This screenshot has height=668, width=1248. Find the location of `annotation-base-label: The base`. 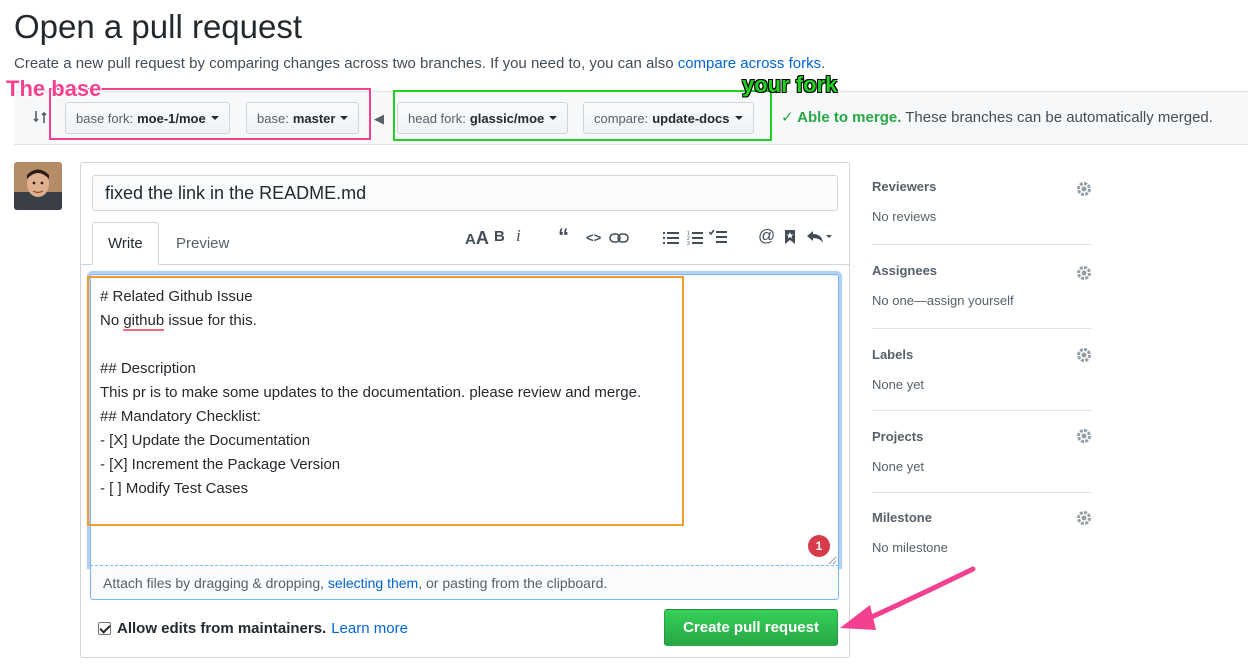

annotation-base-label: The base is located at coordinates (54, 88).